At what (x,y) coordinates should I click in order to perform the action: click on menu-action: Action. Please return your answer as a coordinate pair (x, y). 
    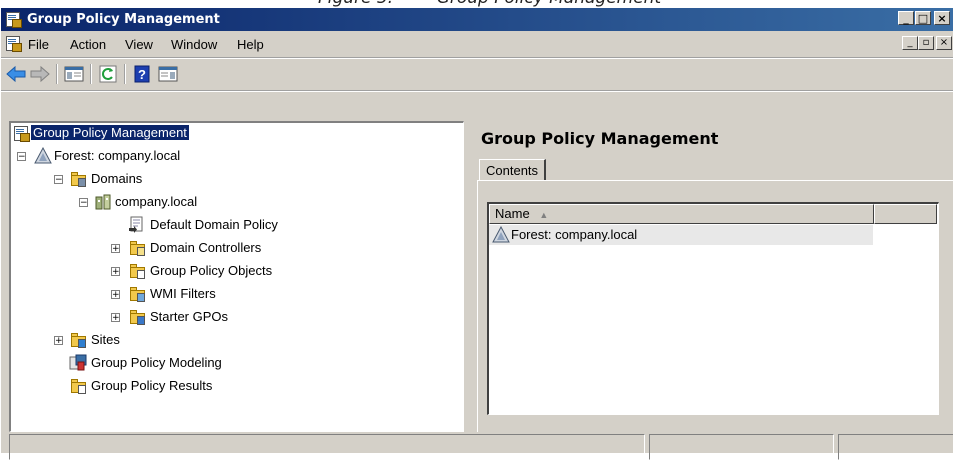
    Looking at the image, I should click on (88, 44).